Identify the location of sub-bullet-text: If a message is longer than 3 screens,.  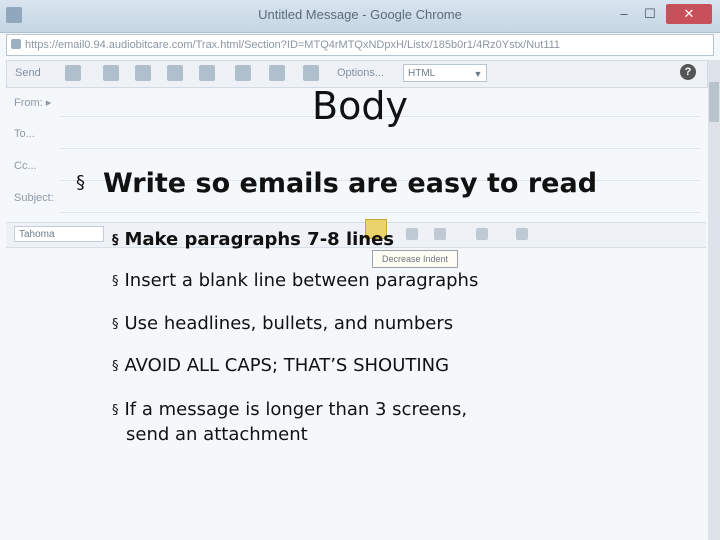
(296, 409).